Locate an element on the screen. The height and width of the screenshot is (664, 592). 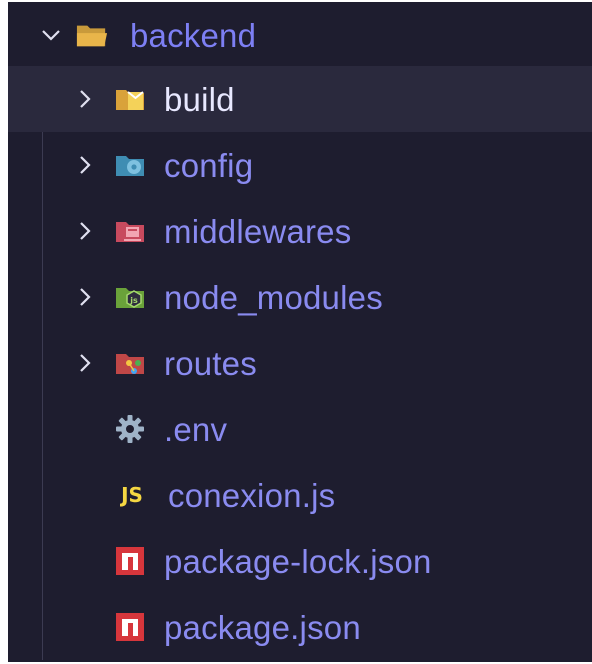
folder-middleware-icon is located at coordinates (130, 231).